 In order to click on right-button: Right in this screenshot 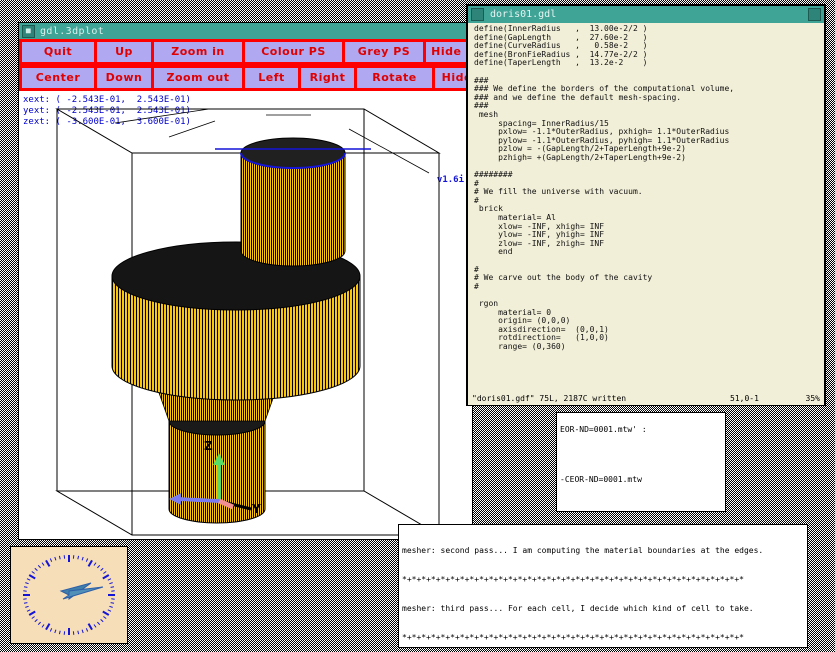, I will do `click(329, 78)`.